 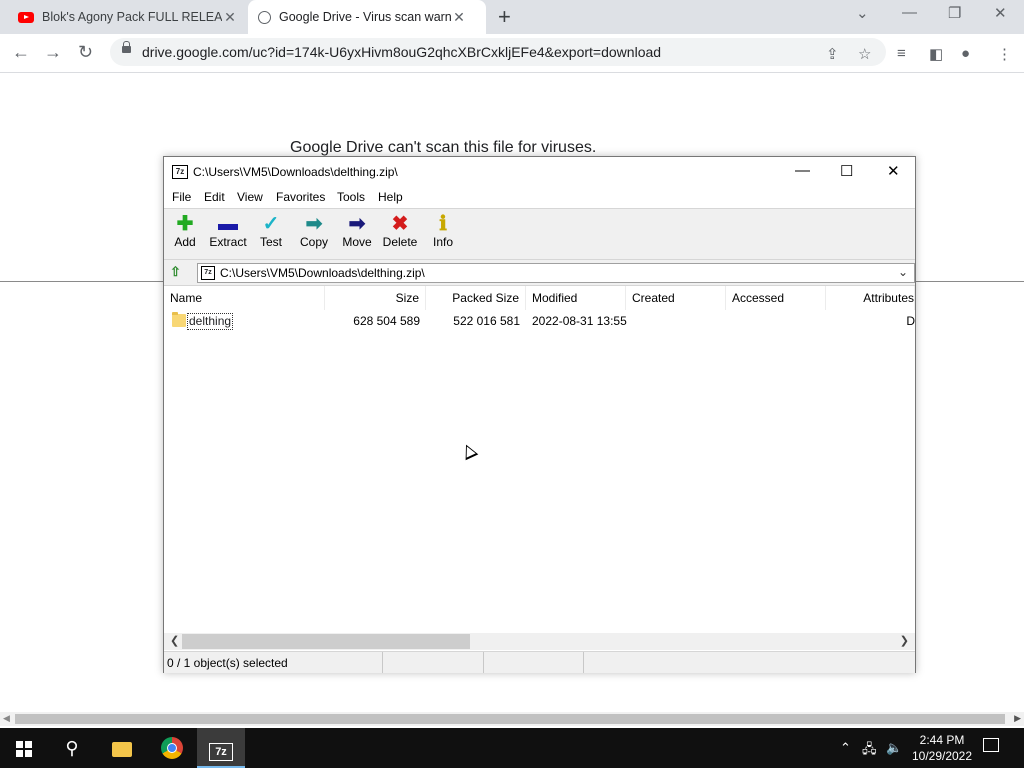 What do you see at coordinates (512, 748) in the screenshot?
I see `taskbar: ⚲ 7z ⌃ 🖧 🔈 2:44 PM 10/29/2022` at bounding box center [512, 748].